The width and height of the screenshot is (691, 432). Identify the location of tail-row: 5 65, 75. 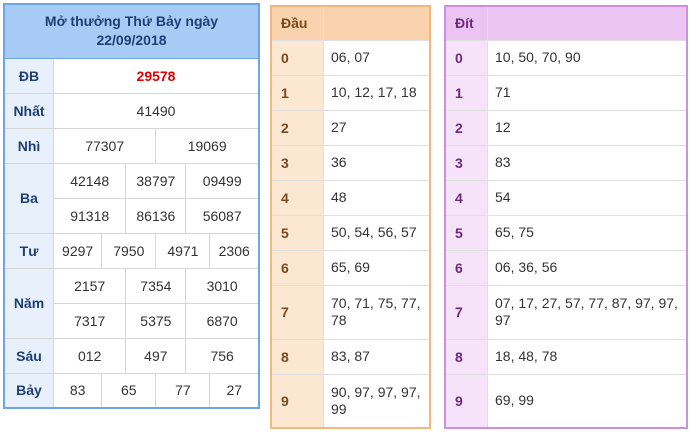
(566, 232).